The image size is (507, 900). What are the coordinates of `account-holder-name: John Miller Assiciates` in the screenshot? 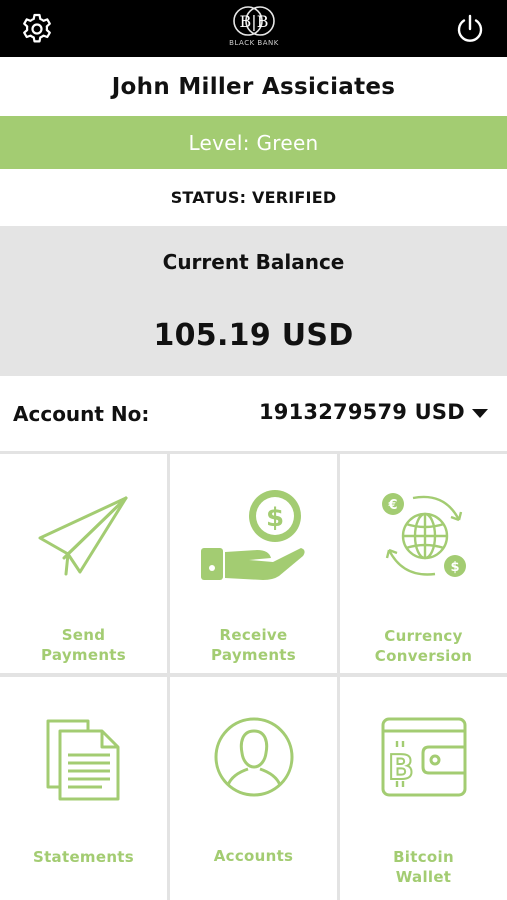 It's located at (253, 86).